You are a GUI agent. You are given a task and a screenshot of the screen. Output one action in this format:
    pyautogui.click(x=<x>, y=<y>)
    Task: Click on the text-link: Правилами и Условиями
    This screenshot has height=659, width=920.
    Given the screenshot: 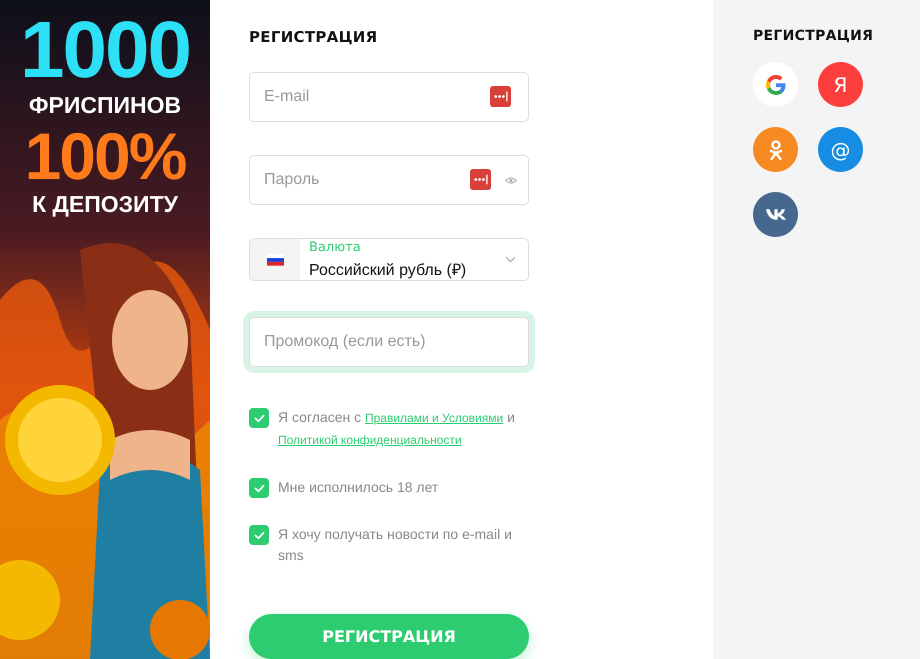 What is the action you would take?
    pyautogui.click(x=434, y=418)
    